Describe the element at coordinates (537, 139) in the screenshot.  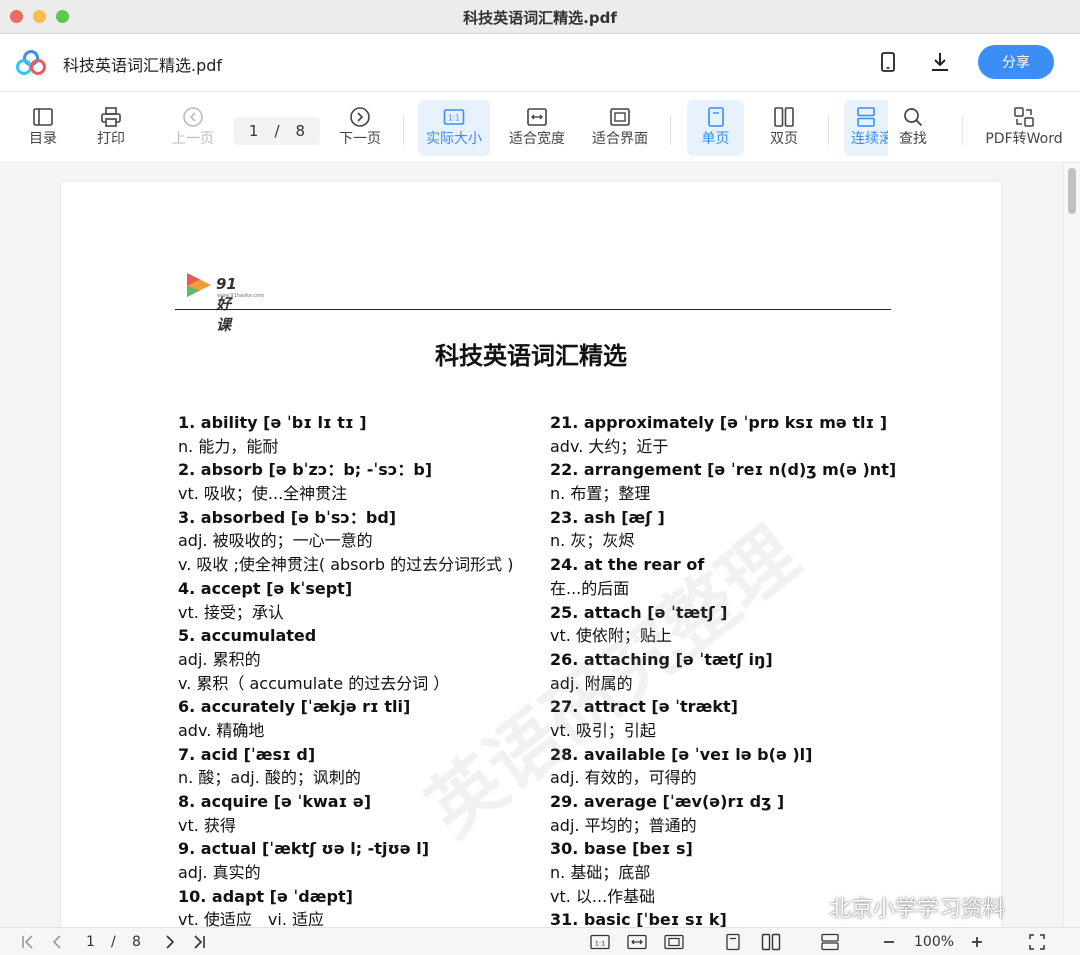
I see `fit-width-label: 适合宽度` at that location.